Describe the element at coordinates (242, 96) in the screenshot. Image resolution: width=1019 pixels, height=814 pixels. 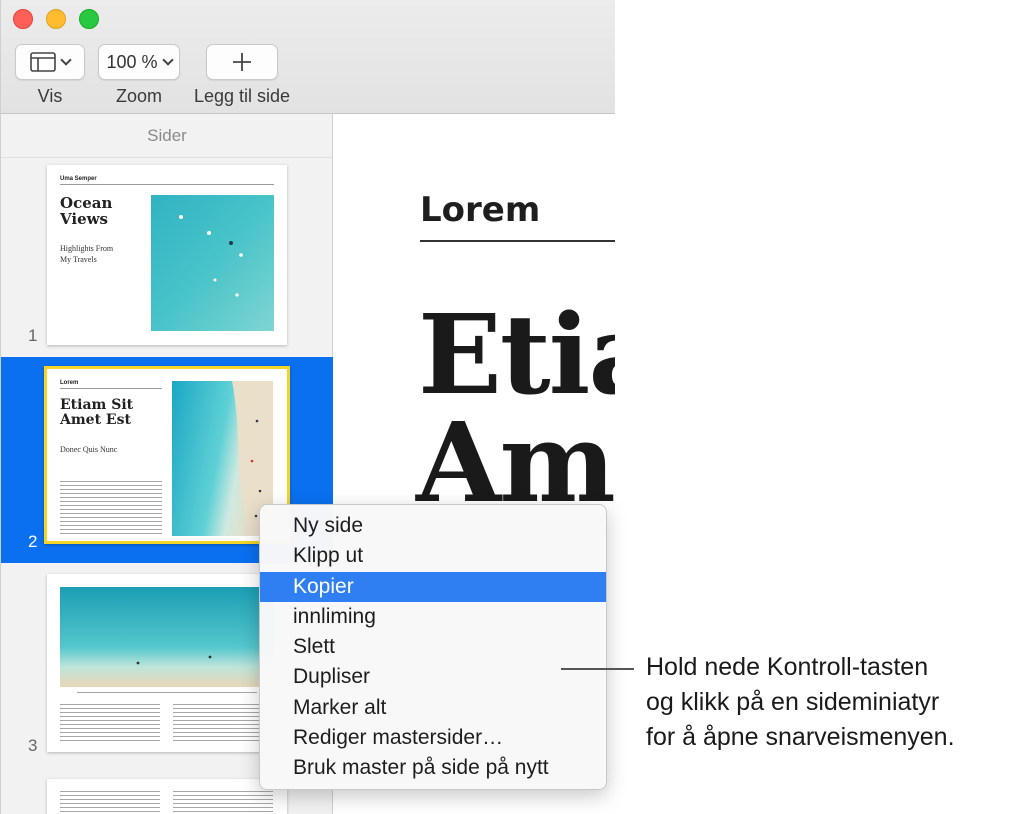
I see `add-page-label: Legg til side` at that location.